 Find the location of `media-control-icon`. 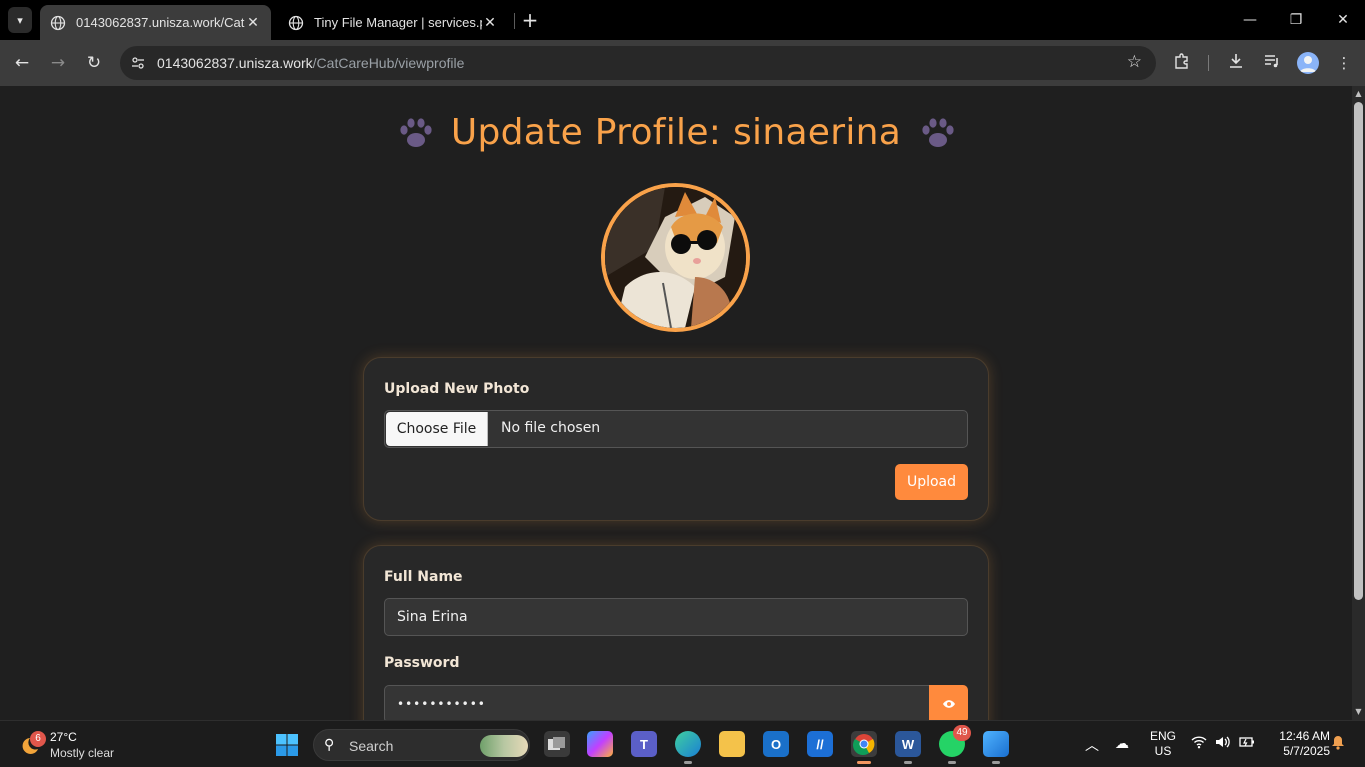

media-control-icon is located at coordinates (1272, 63).